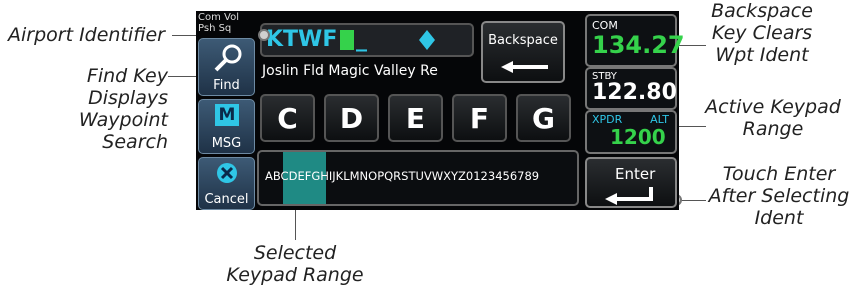 The image size is (859, 294). What do you see at coordinates (351, 118) in the screenshot?
I see `key-d: D` at bounding box center [351, 118].